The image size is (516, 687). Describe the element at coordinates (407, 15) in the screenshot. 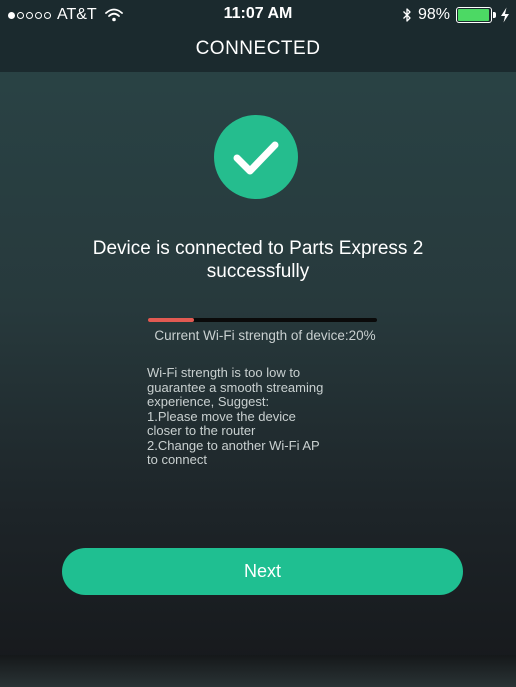

I see `bluetooth-icon` at that location.